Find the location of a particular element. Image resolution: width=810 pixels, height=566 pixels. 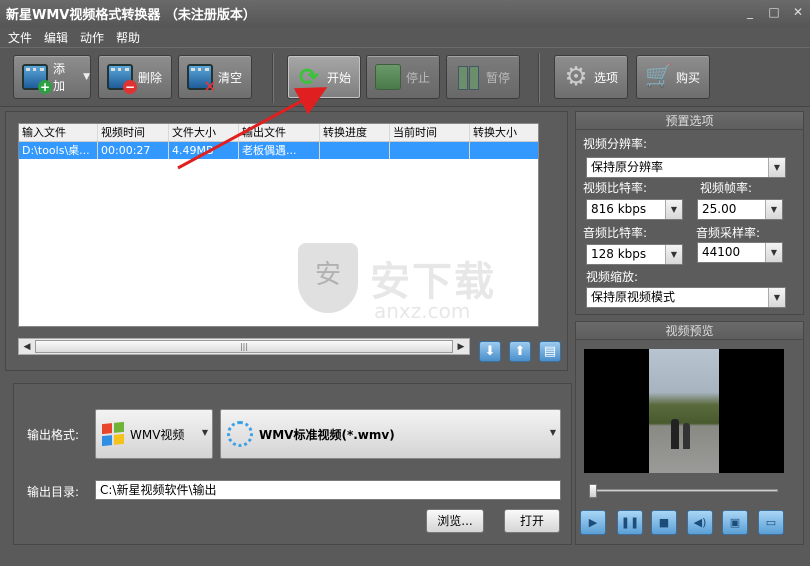

video-display is located at coordinates (684, 411).